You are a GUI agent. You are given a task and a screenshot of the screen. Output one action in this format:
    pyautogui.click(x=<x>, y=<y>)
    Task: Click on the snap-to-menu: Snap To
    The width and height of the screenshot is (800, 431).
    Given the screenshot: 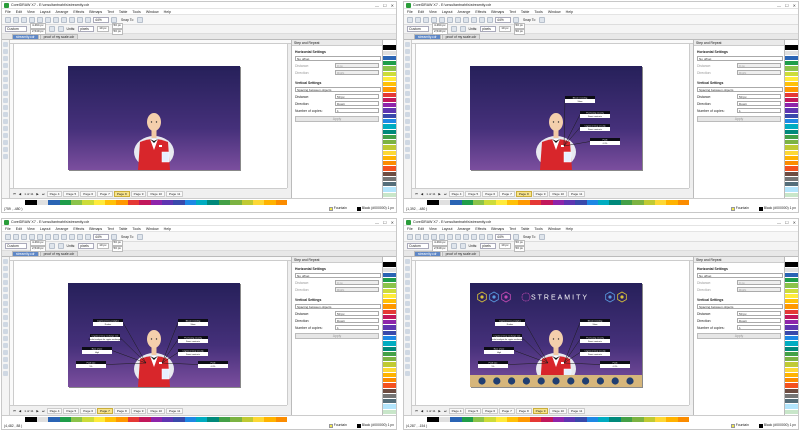 What is the action you would take?
    pyautogui.click(x=529, y=237)
    